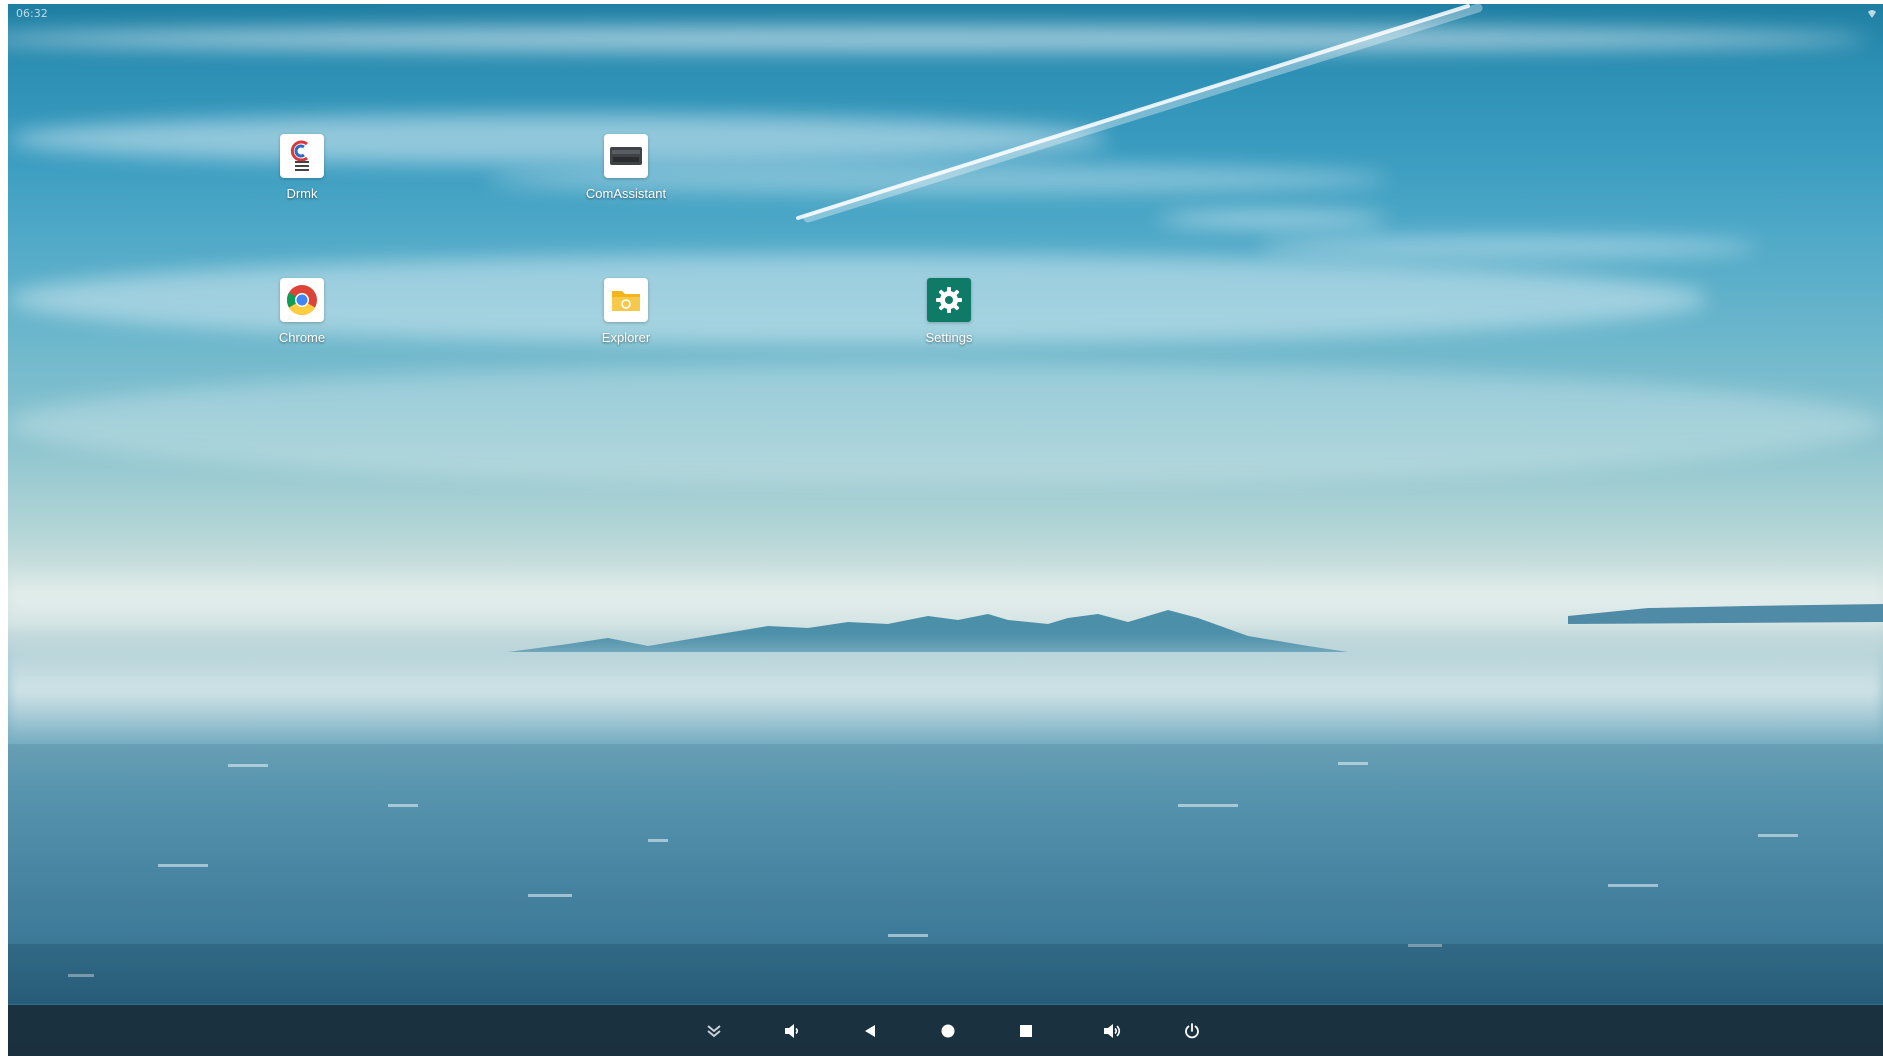 This screenshot has width=1883, height=1056. I want to click on wifi-icon, so click(1872, 14).